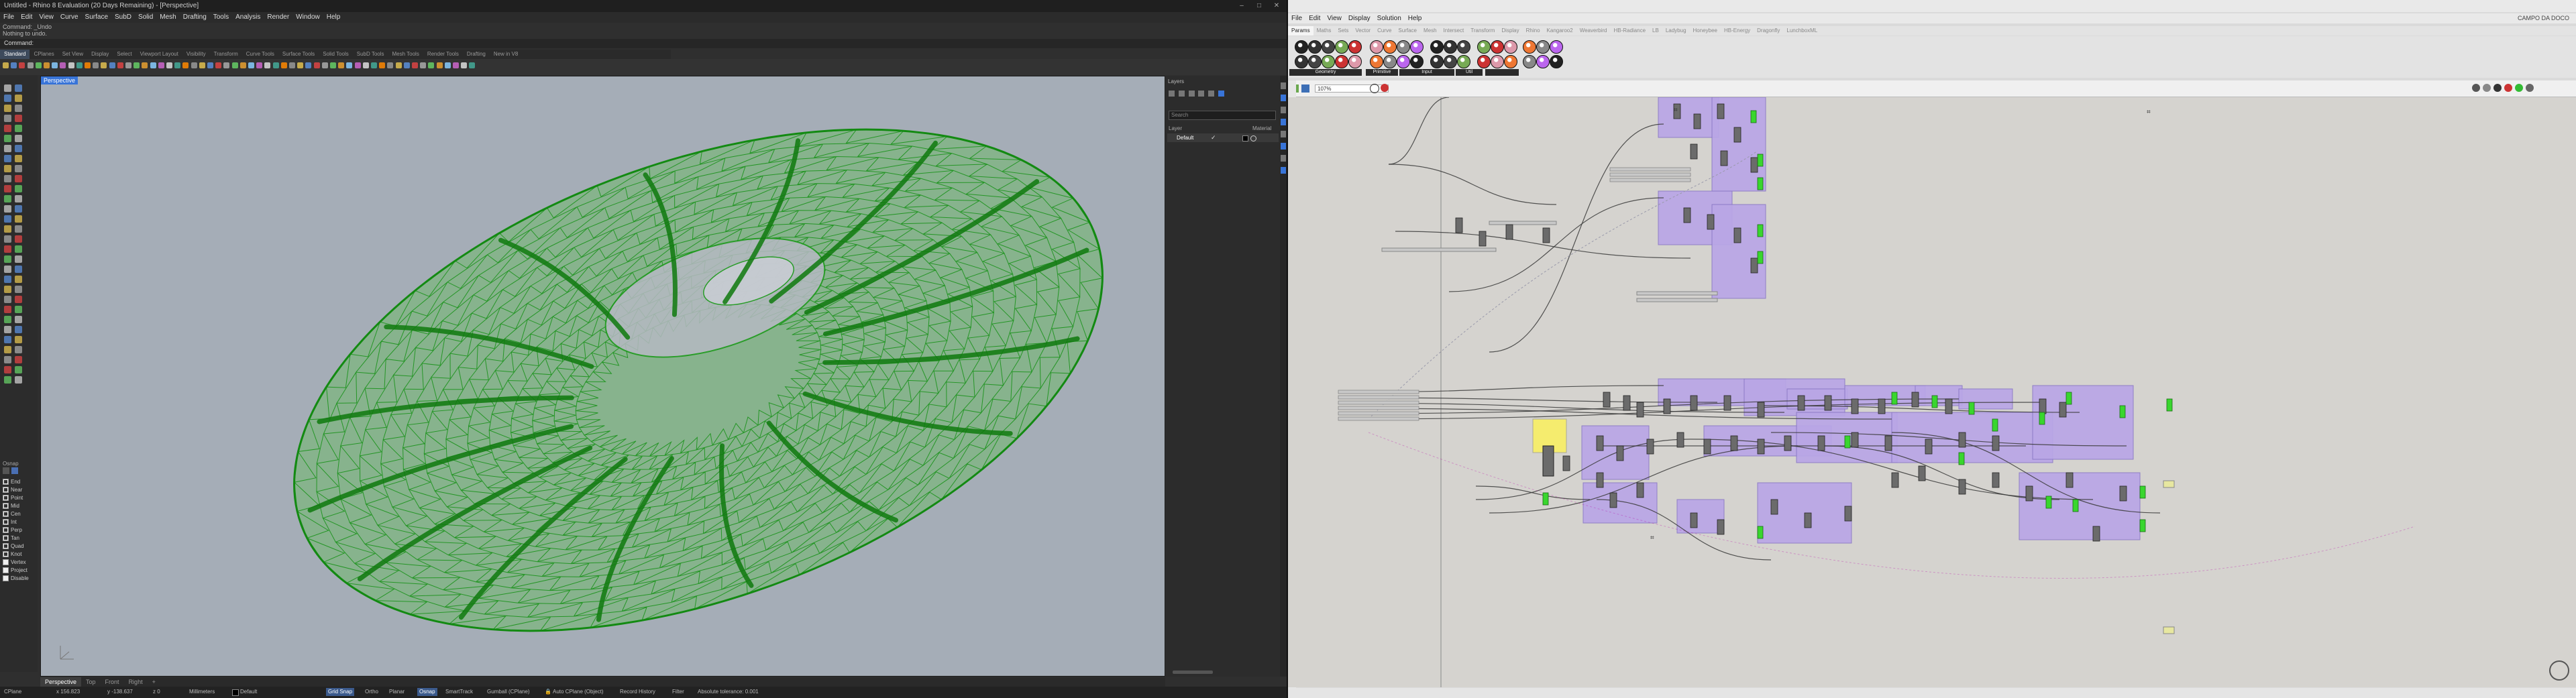  I want to click on gh-tab: Maths, so click(1324, 31).